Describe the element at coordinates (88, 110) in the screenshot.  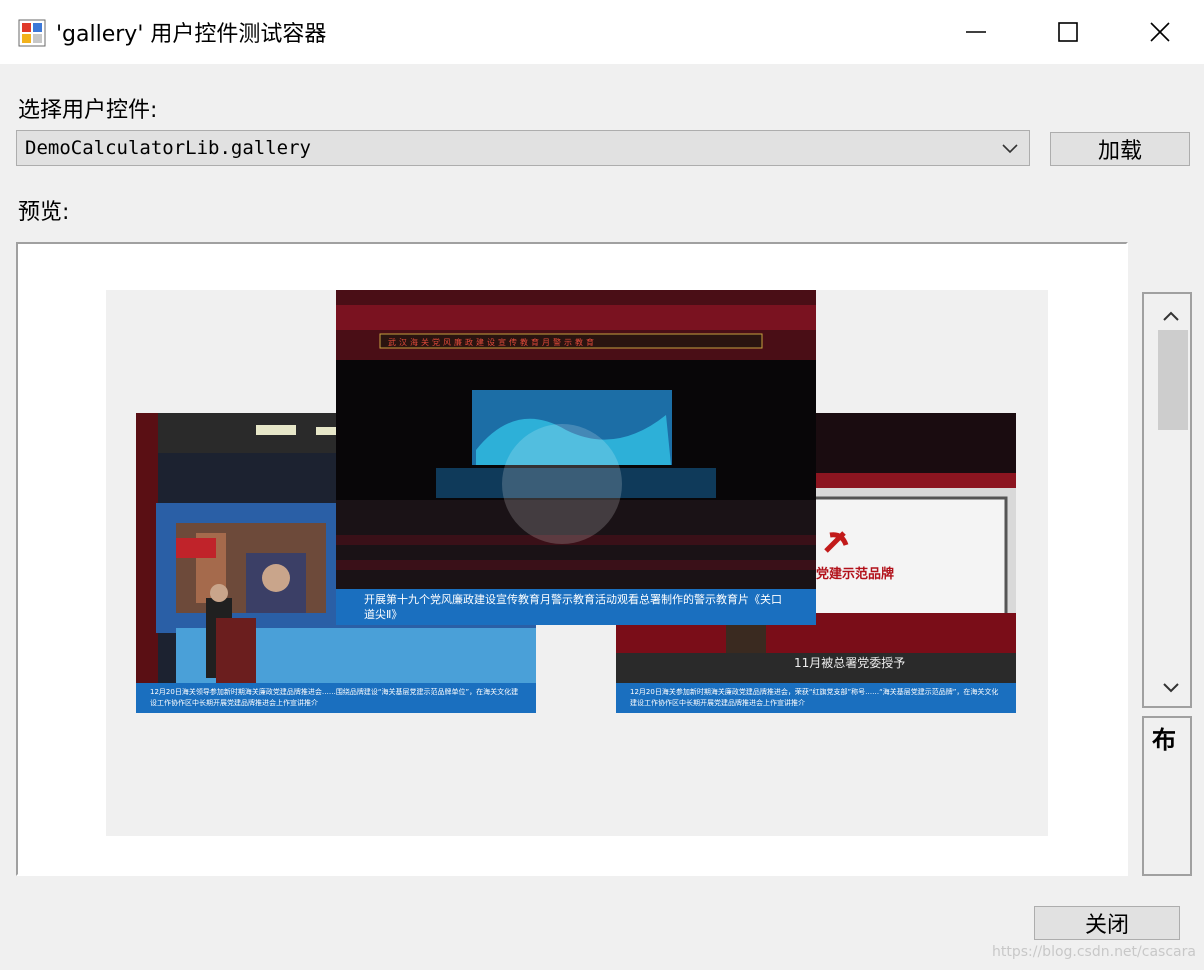
I see `select-control-label: 选择用户控件:` at that location.